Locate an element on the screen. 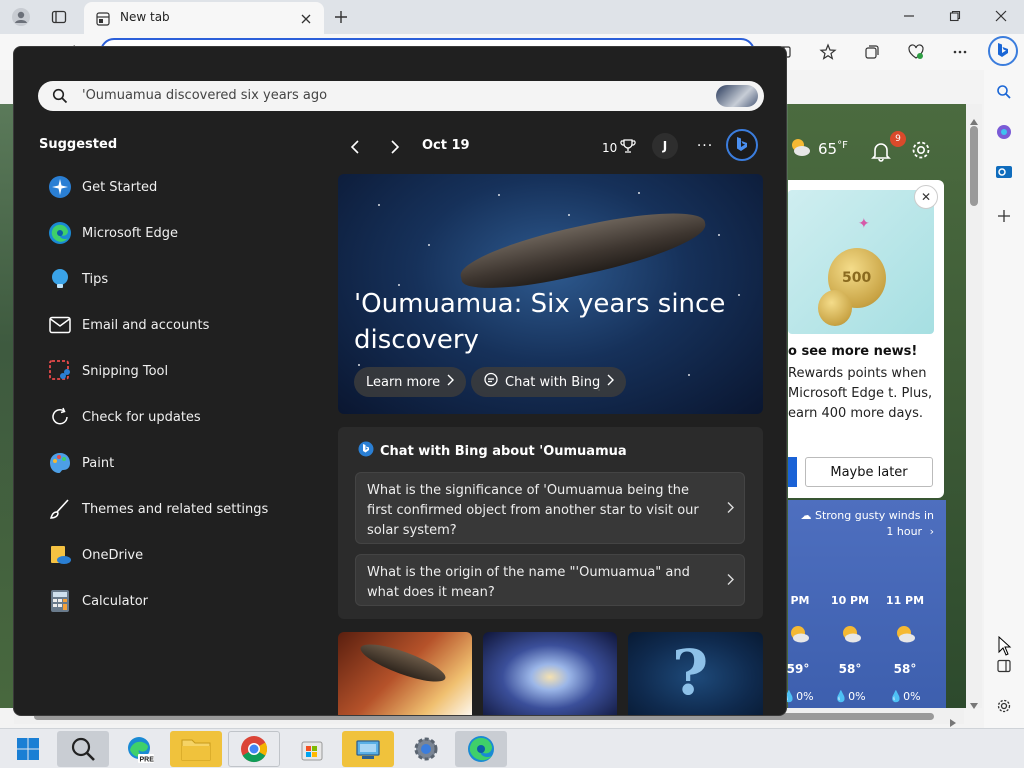 The height and width of the screenshot is (768, 1024). browser-essentials-icon is located at coordinates (916, 52).